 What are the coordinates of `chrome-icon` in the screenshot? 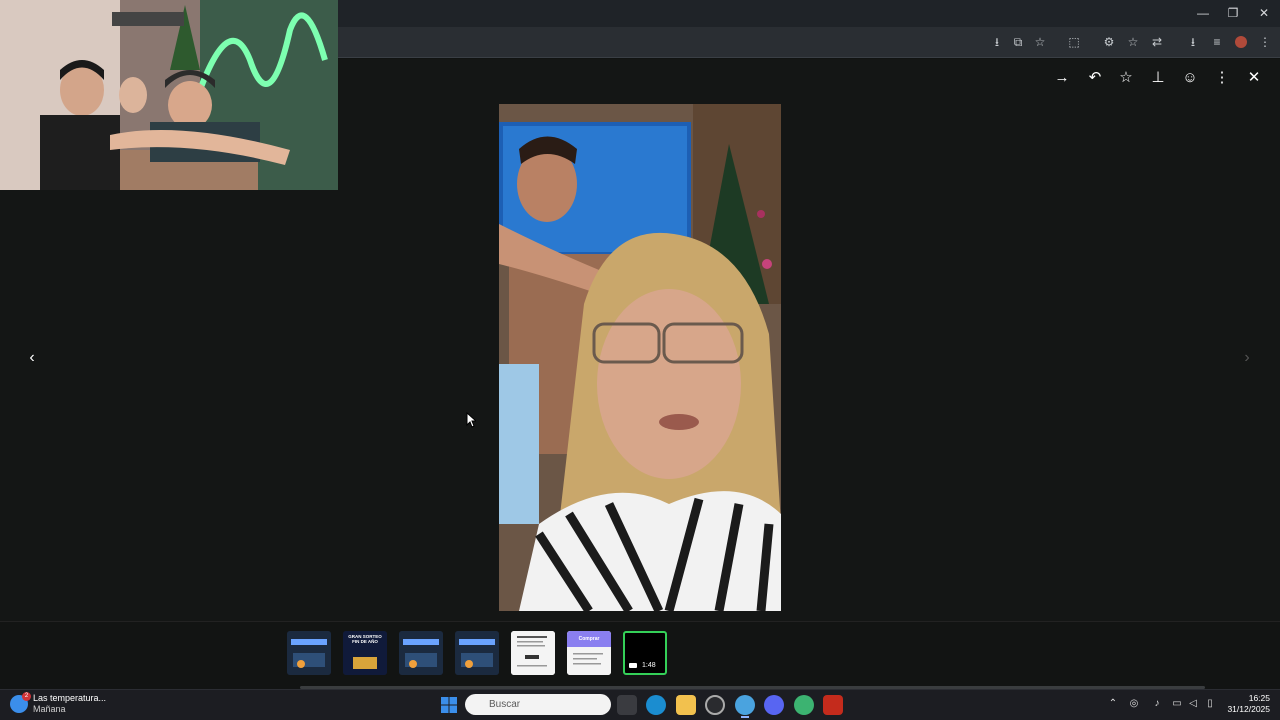 It's located at (745, 705).